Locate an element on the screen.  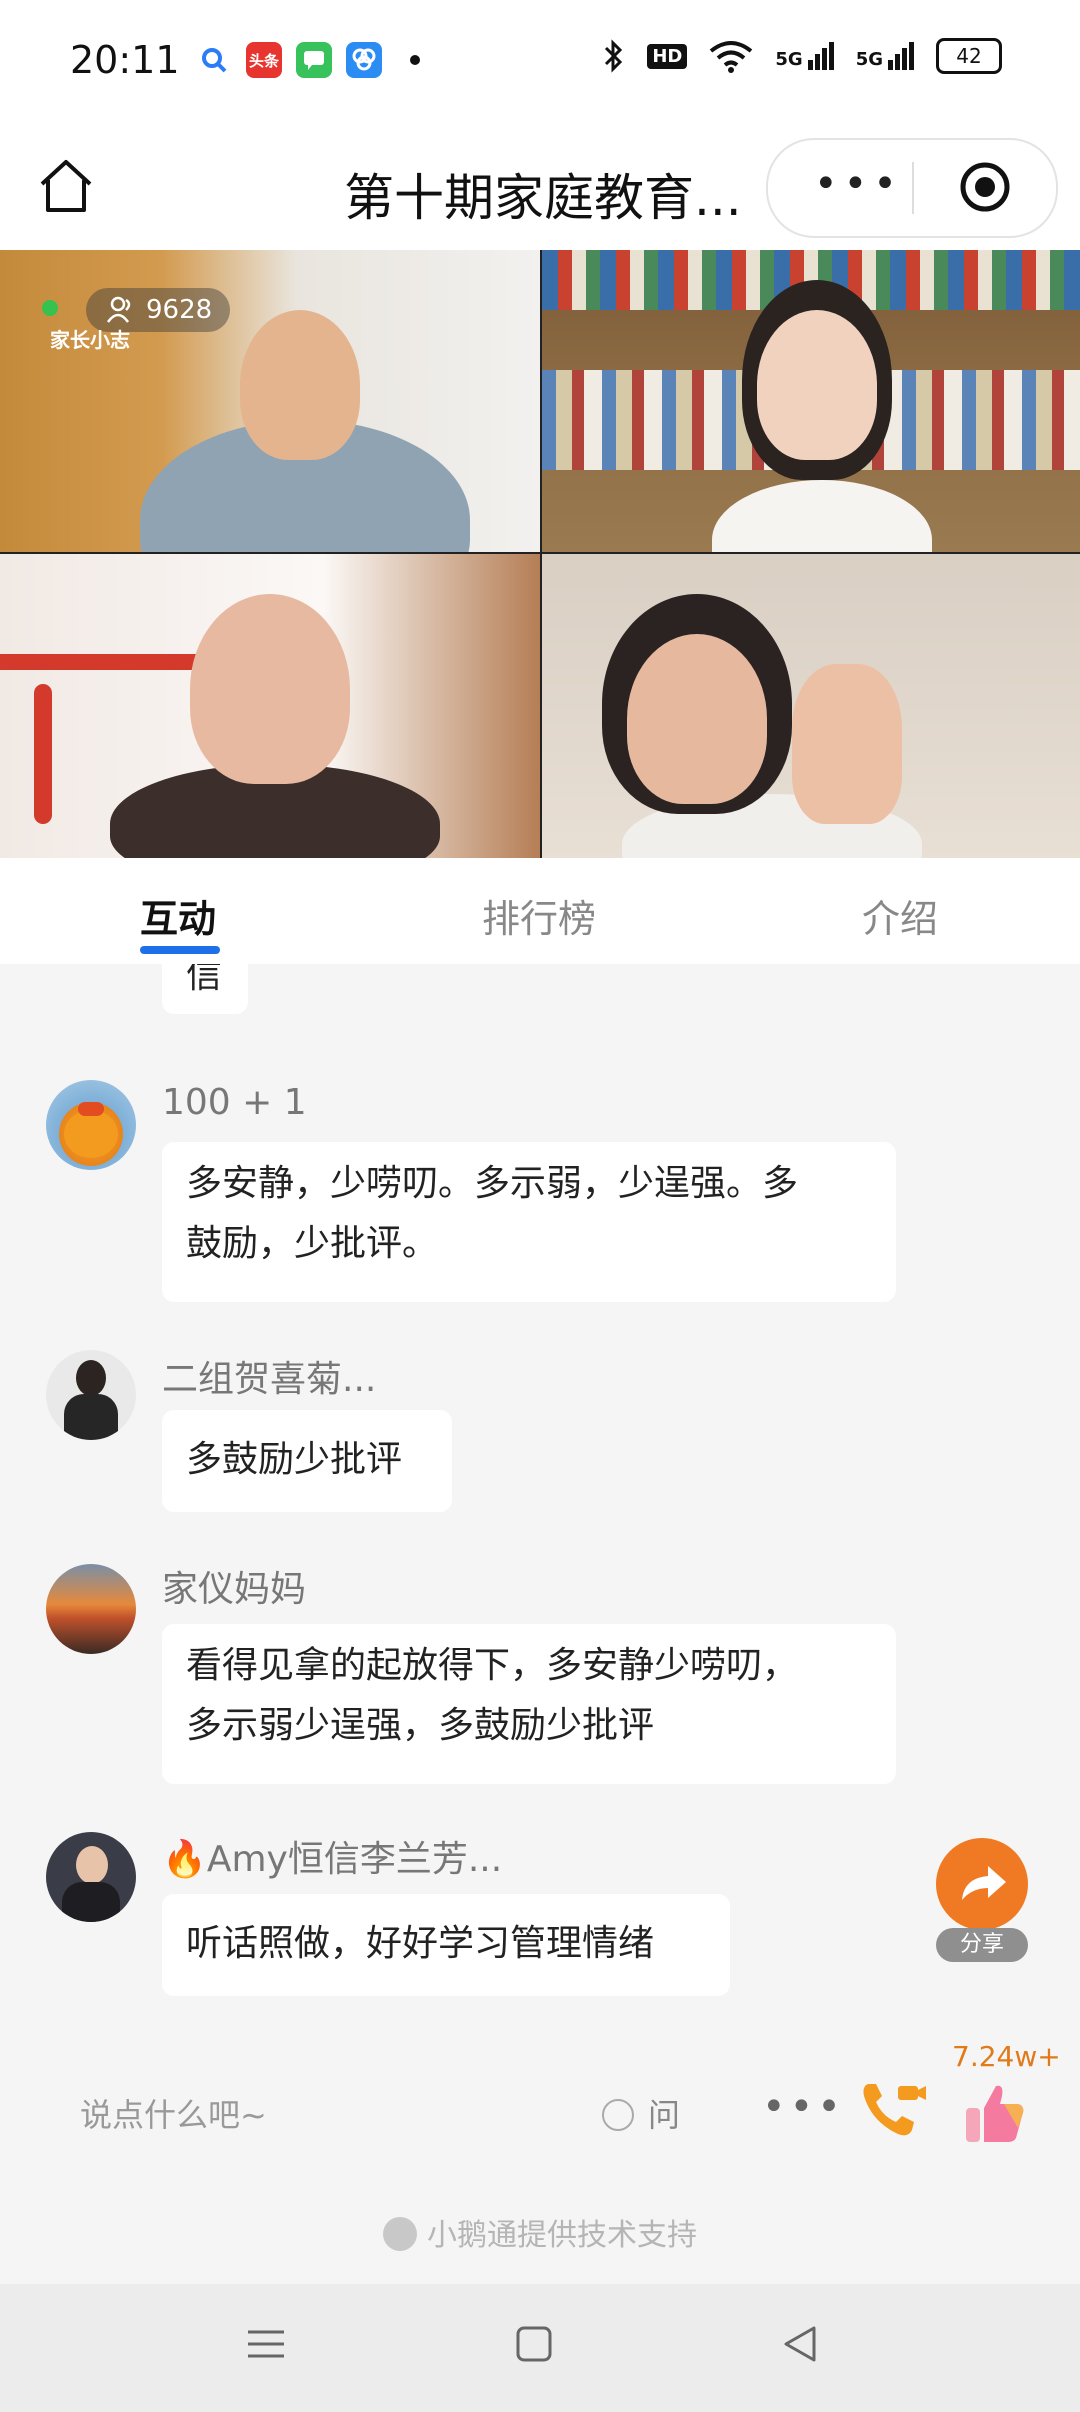
tech-support-text: 小鹅通提供技术支持 is located at coordinates (562, 2235).